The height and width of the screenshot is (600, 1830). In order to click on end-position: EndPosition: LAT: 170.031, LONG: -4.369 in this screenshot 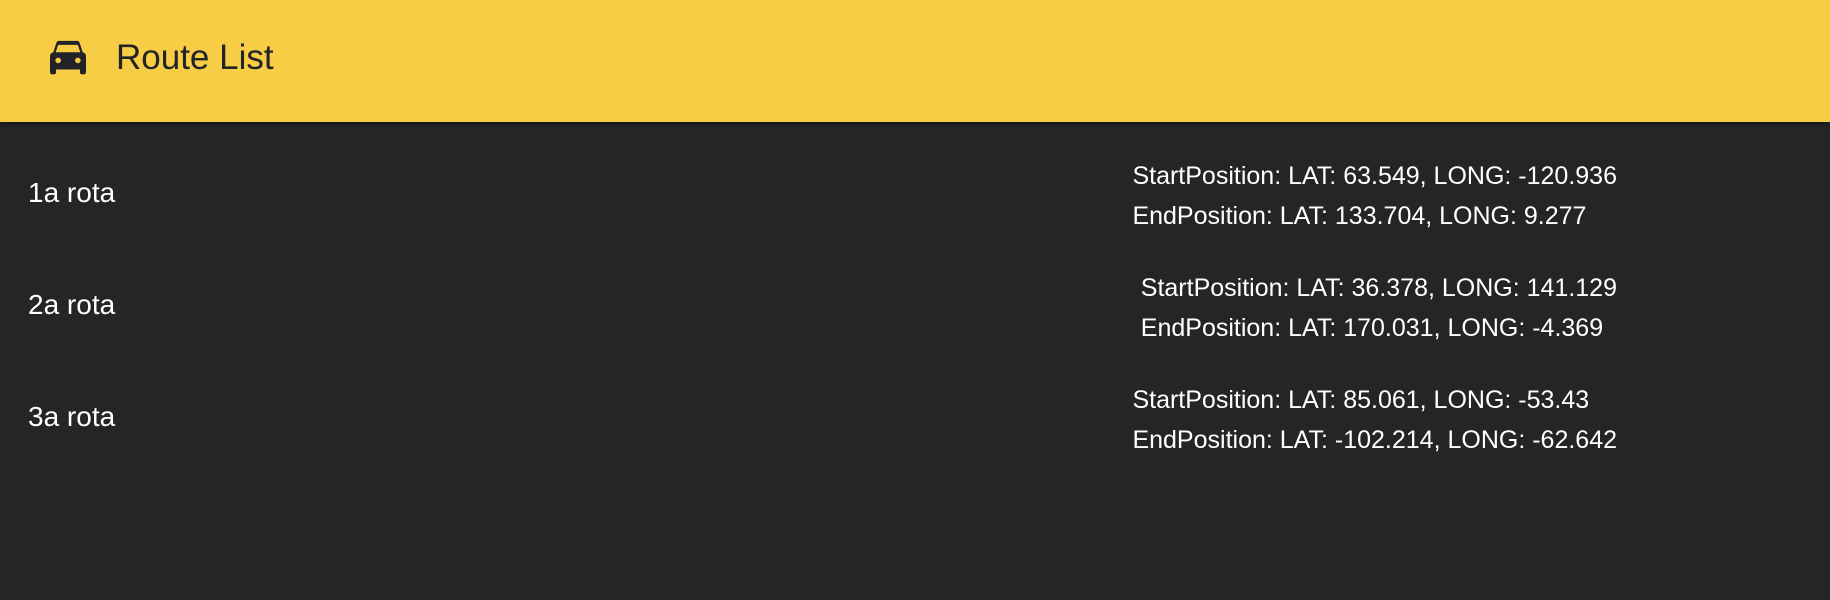, I will do `click(1372, 328)`.